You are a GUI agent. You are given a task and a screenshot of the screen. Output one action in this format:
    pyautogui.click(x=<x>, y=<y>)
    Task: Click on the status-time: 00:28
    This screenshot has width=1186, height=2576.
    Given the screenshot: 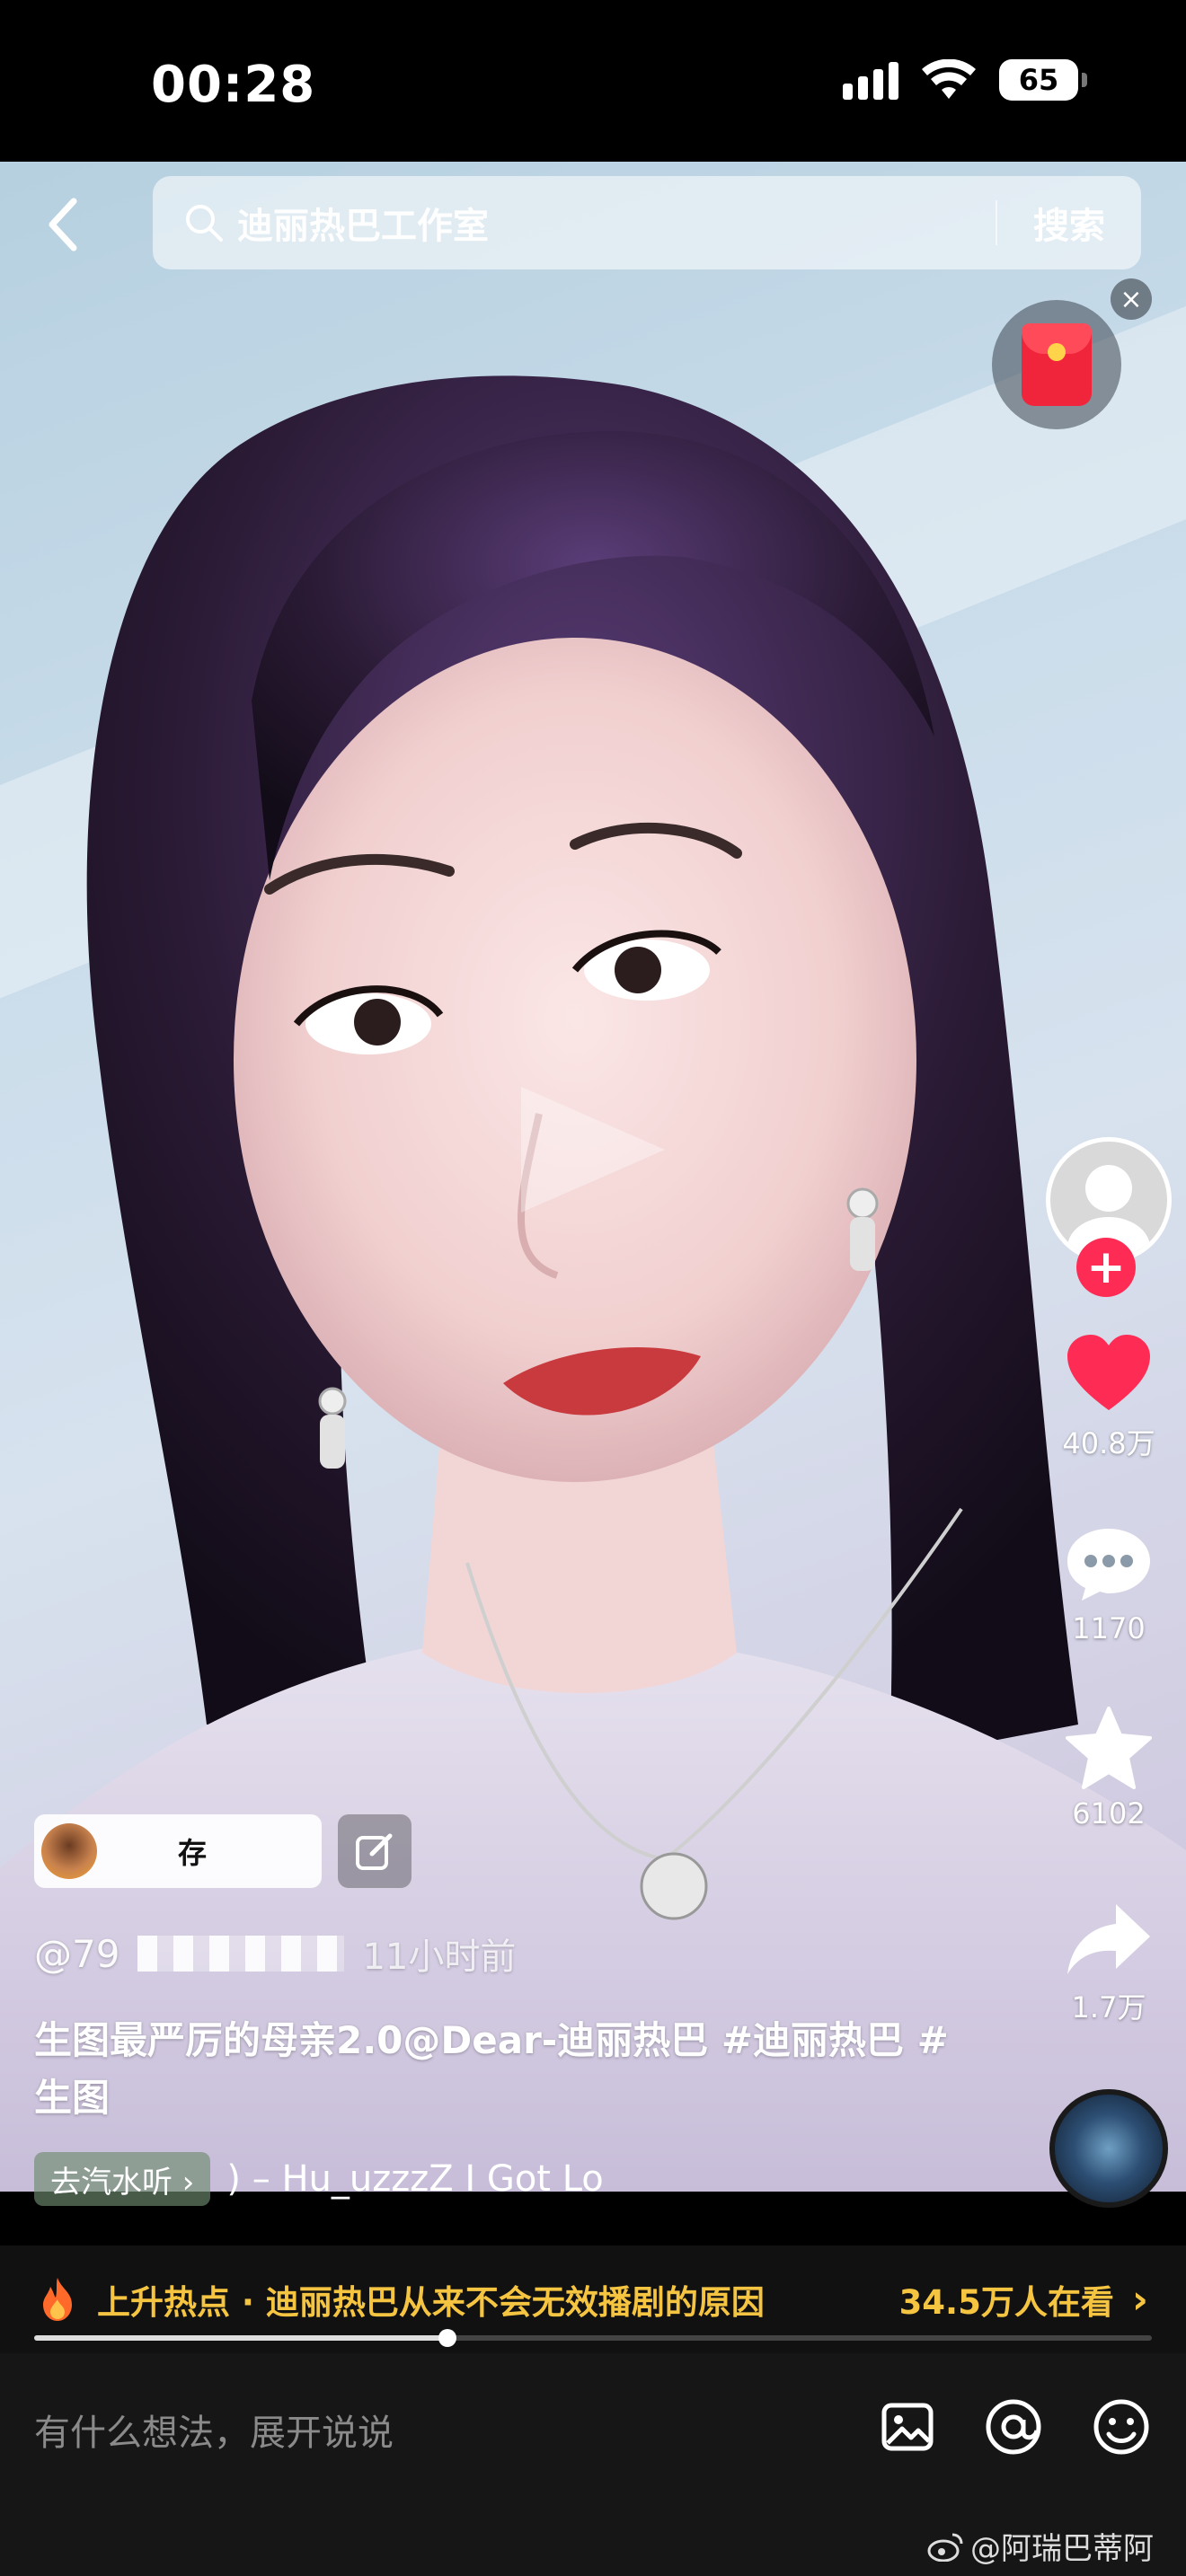 What is the action you would take?
    pyautogui.click(x=234, y=85)
    